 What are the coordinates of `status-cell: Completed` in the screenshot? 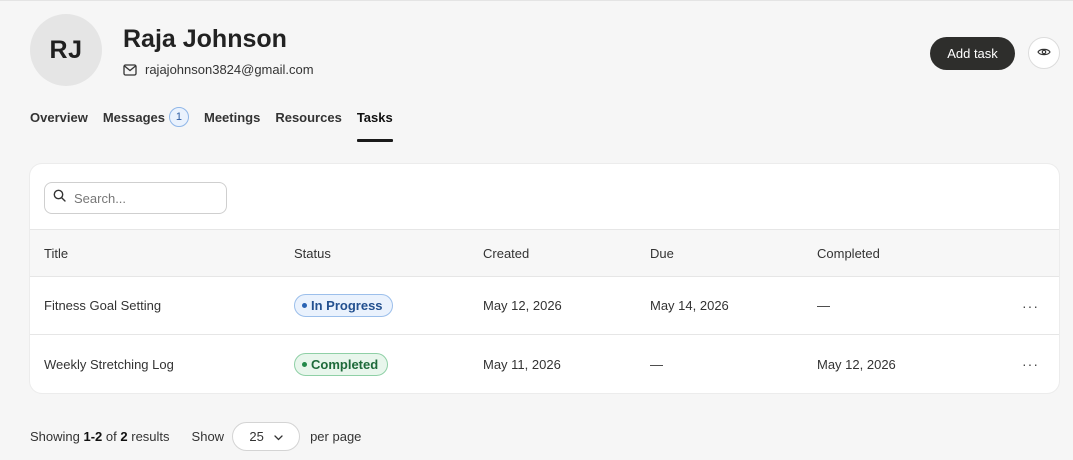 It's located at (341, 364).